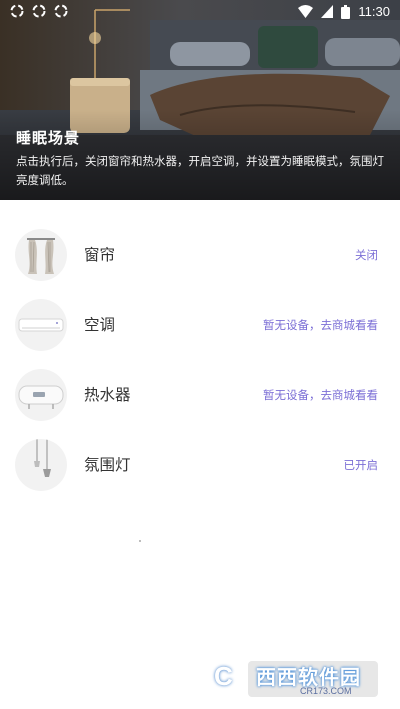 Image resolution: width=400 pixels, height=709 pixels. I want to click on scene-title: 睡眠场景, so click(48, 138).